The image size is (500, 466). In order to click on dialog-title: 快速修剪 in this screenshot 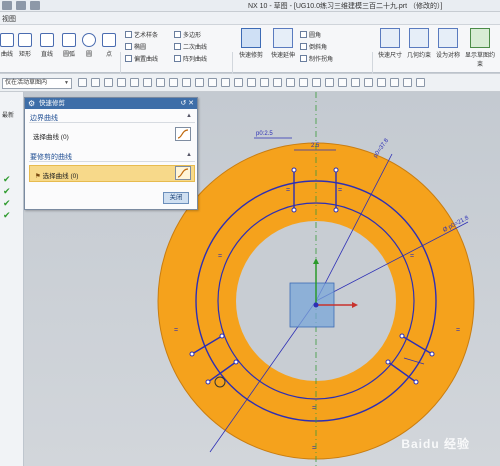, I will do `click(52, 103)`.